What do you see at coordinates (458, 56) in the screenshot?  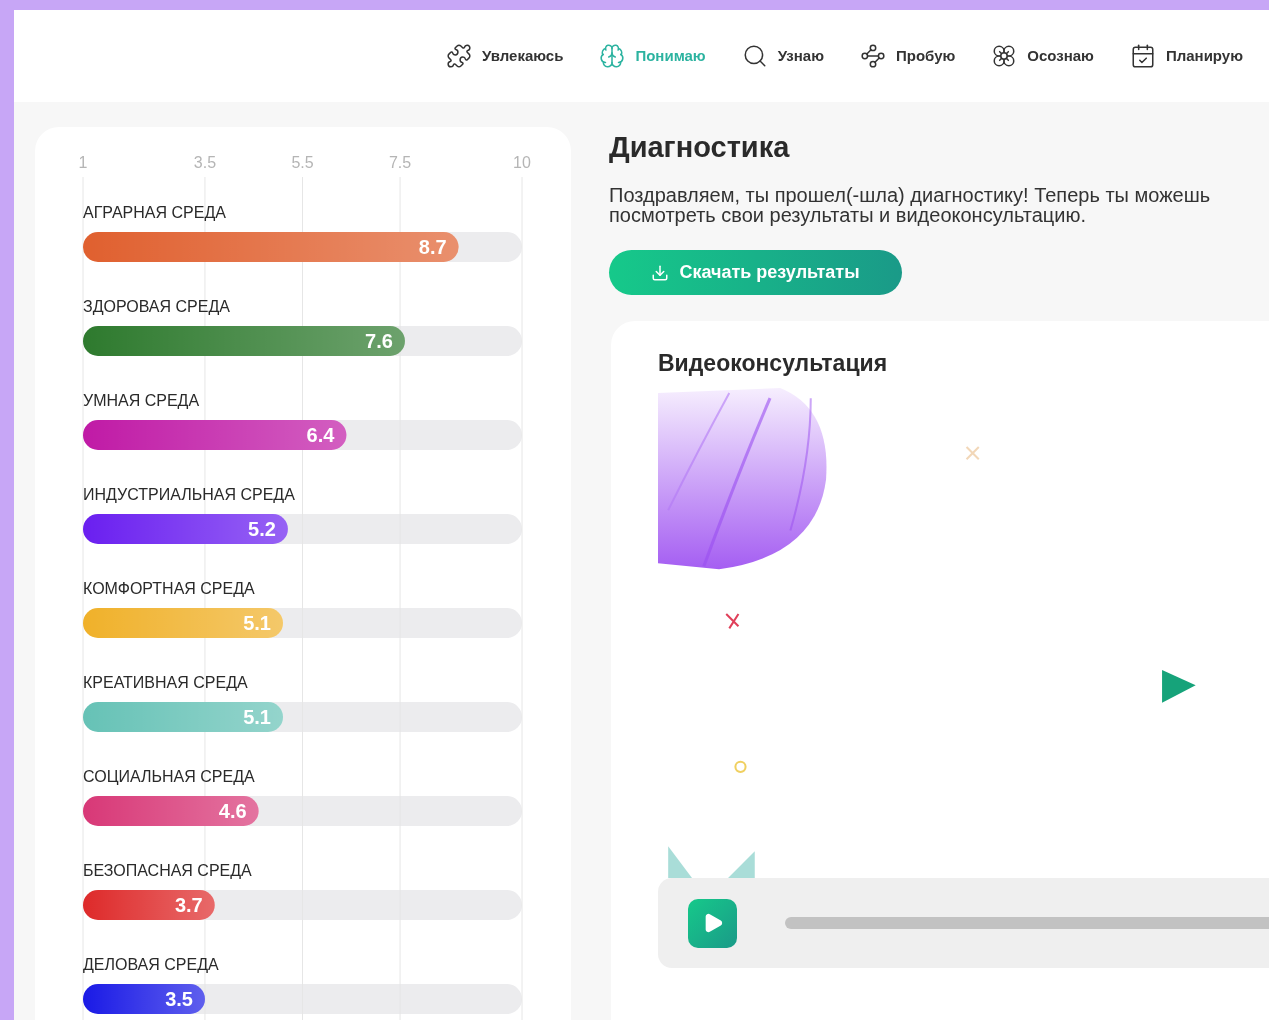 I see `puzzle-icon` at bounding box center [458, 56].